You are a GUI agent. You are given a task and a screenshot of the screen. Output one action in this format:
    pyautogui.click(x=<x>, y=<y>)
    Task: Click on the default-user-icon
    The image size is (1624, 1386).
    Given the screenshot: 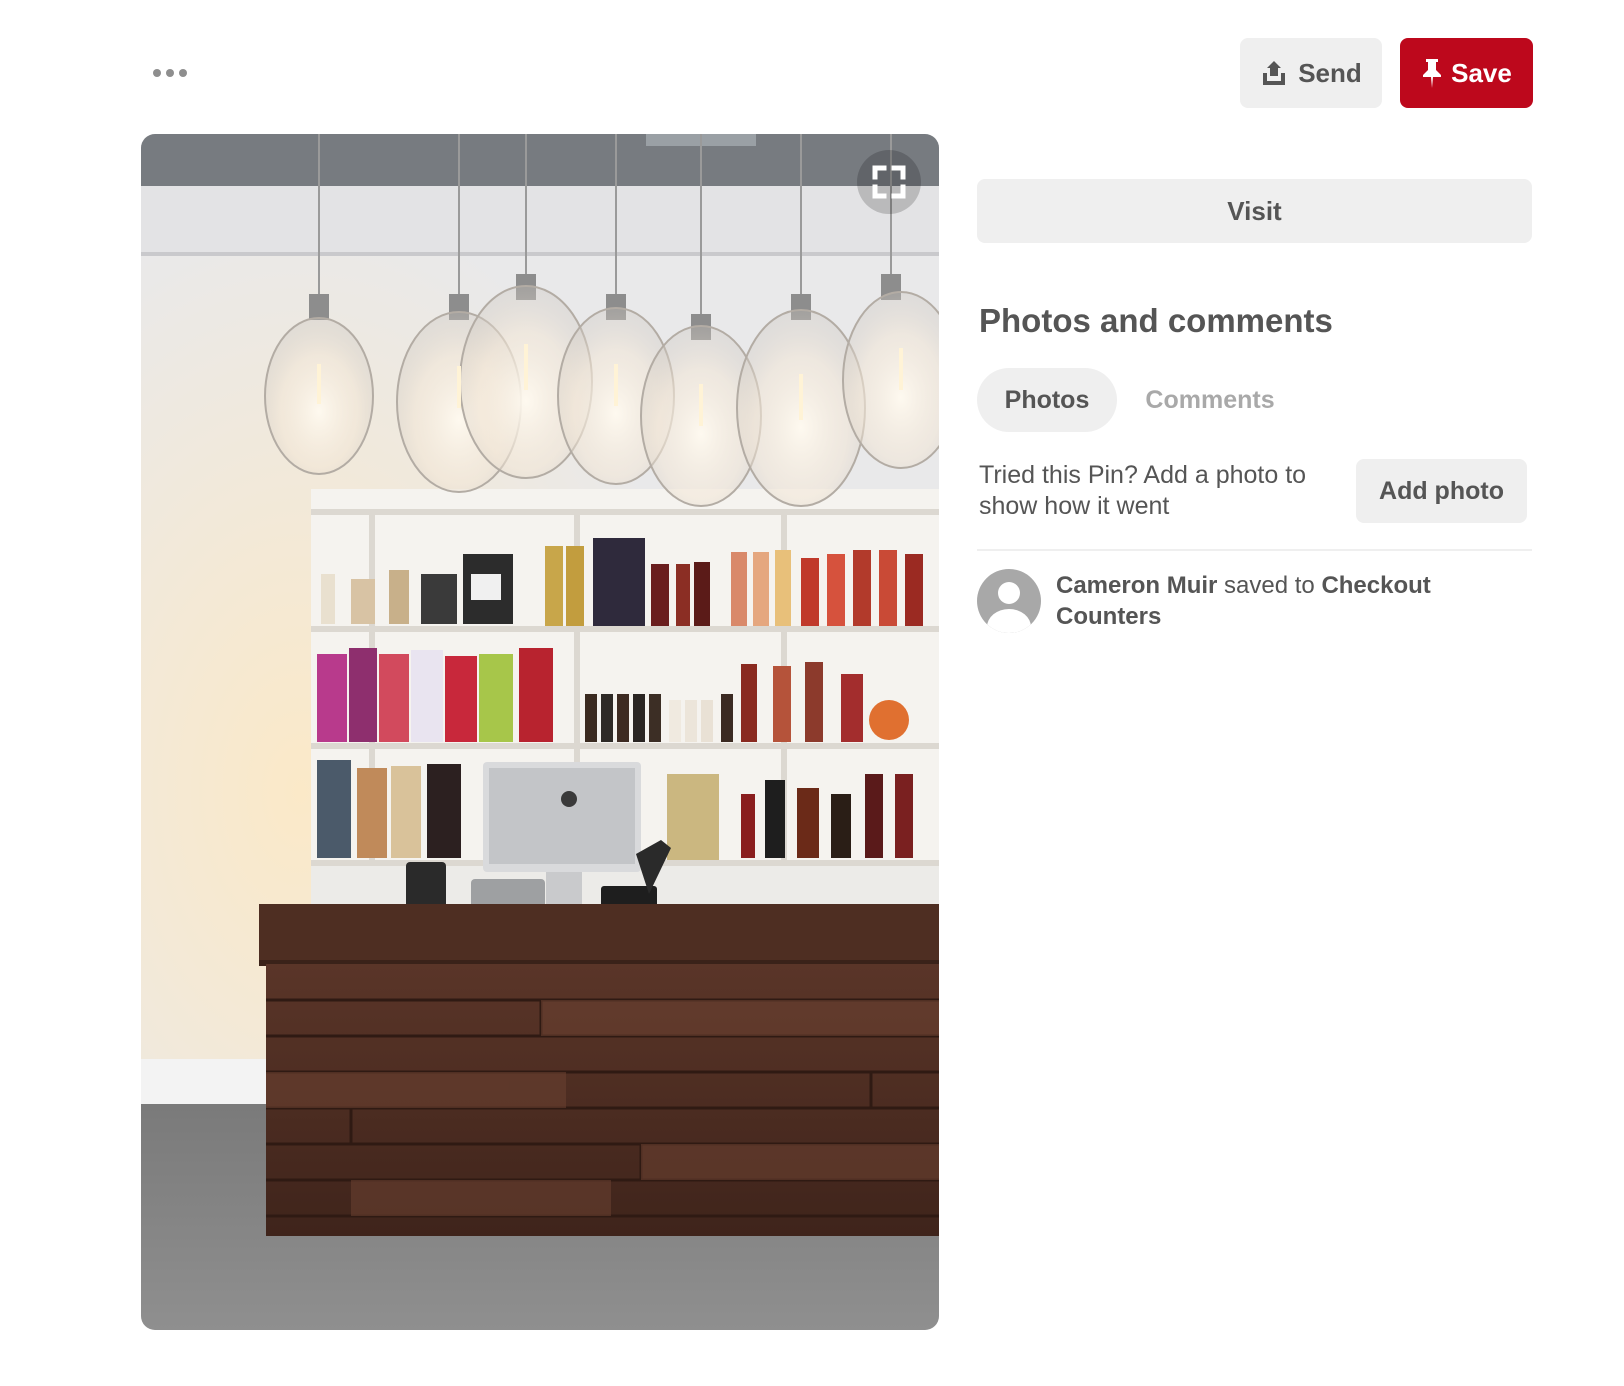 What is the action you would take?
    pyautogui.click(x=1009, y=601)
    